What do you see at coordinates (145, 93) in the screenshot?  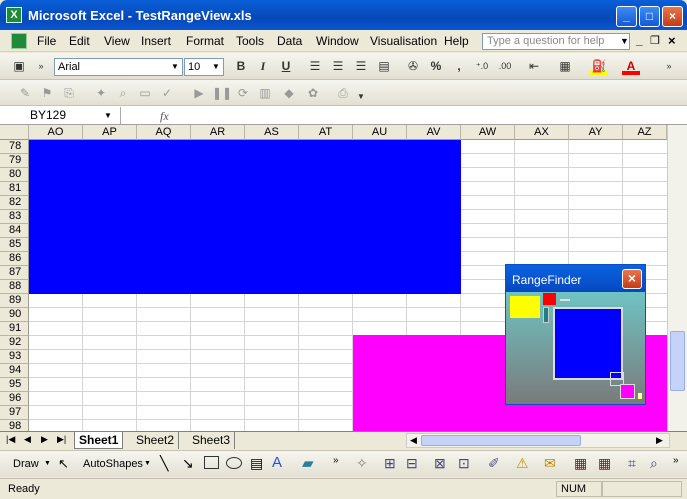 I see `tool-icon-6: ▭` at bounding box center [145, 93].